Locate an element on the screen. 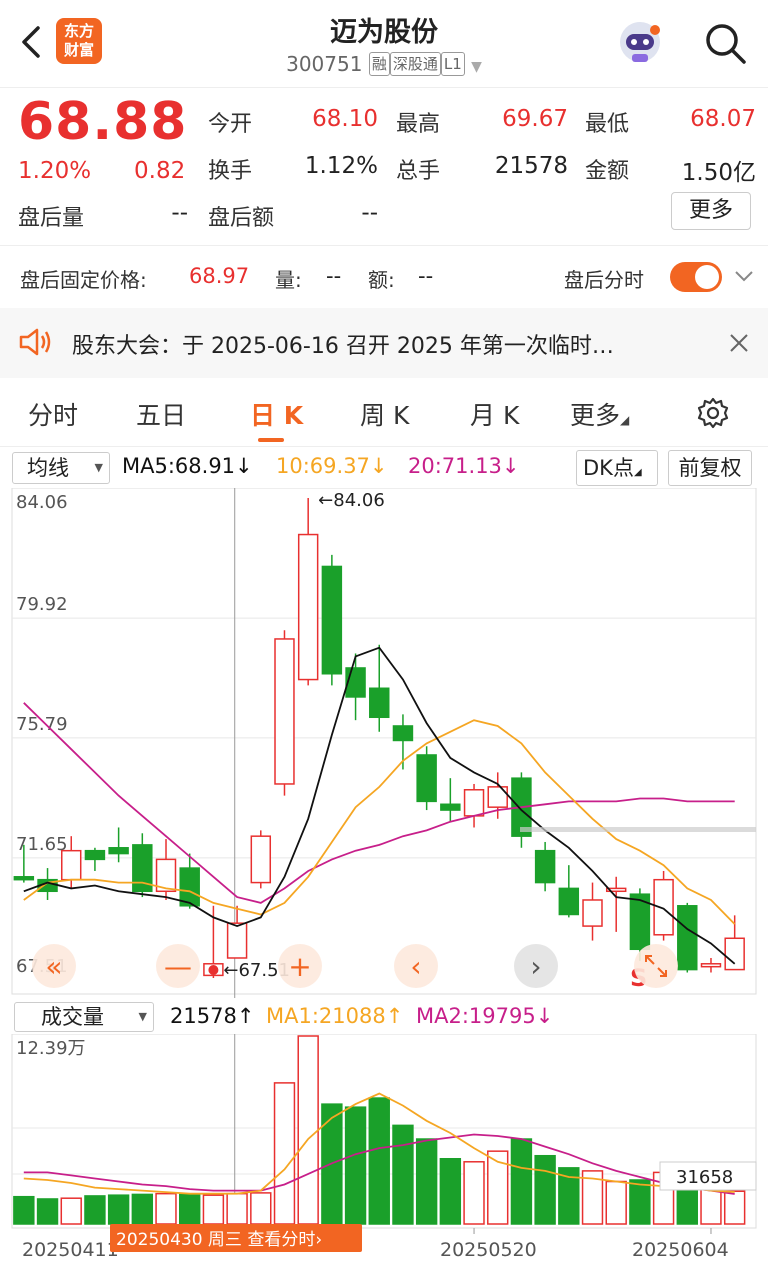 The image size is (768, 1273). y-tick-label: 79.92 is located at coordinates (42, 604).